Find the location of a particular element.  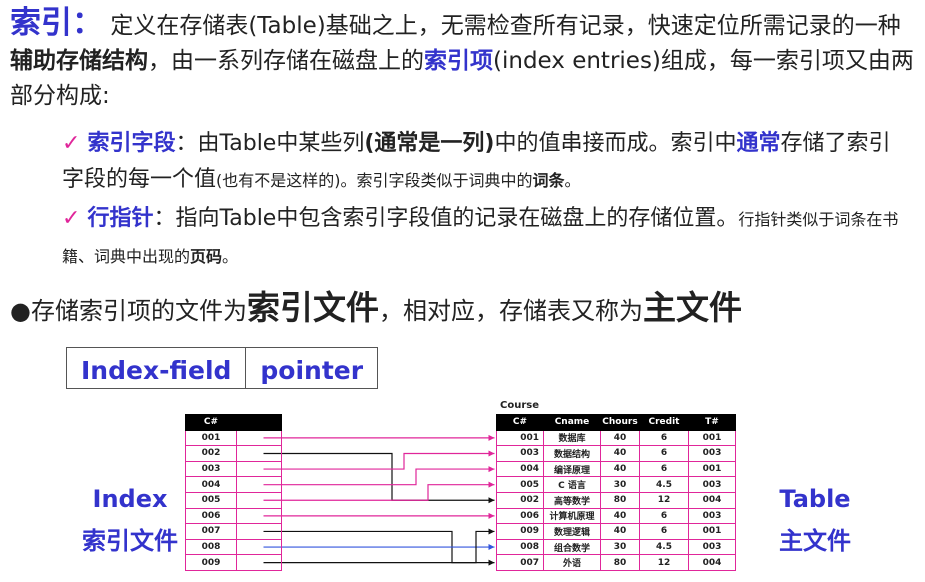

index-key-cell: 002 is located at coordinates (211, 453).